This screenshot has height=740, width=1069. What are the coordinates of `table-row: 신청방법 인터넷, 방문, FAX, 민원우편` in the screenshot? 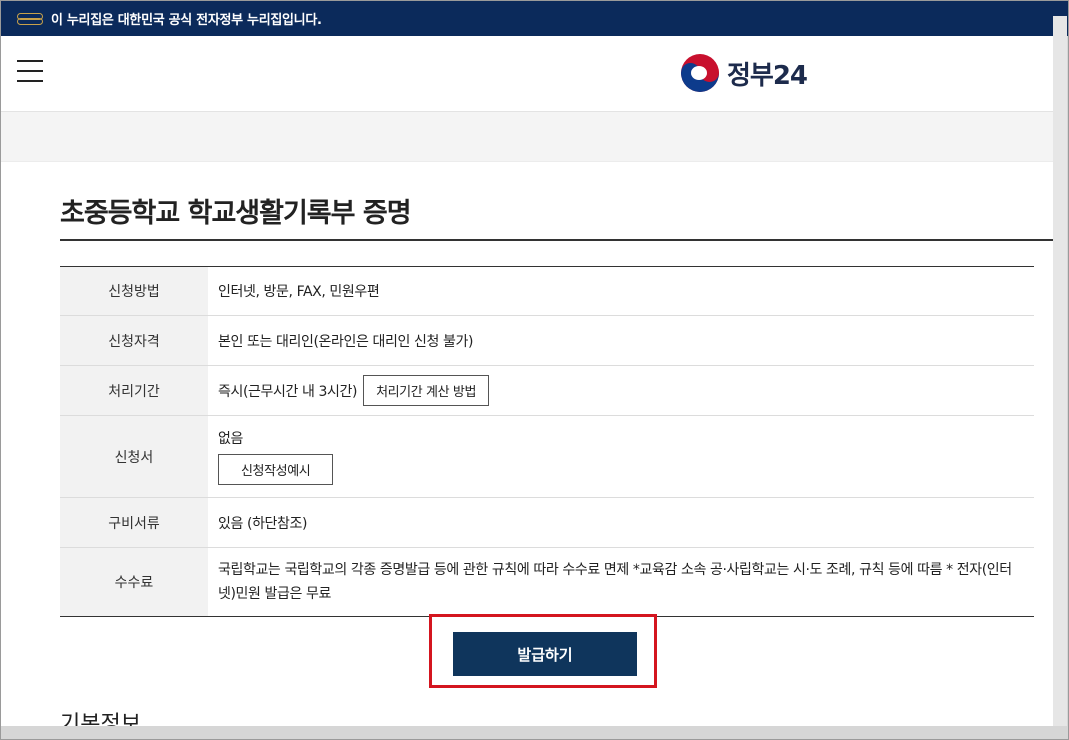 It's located at (547, 291).